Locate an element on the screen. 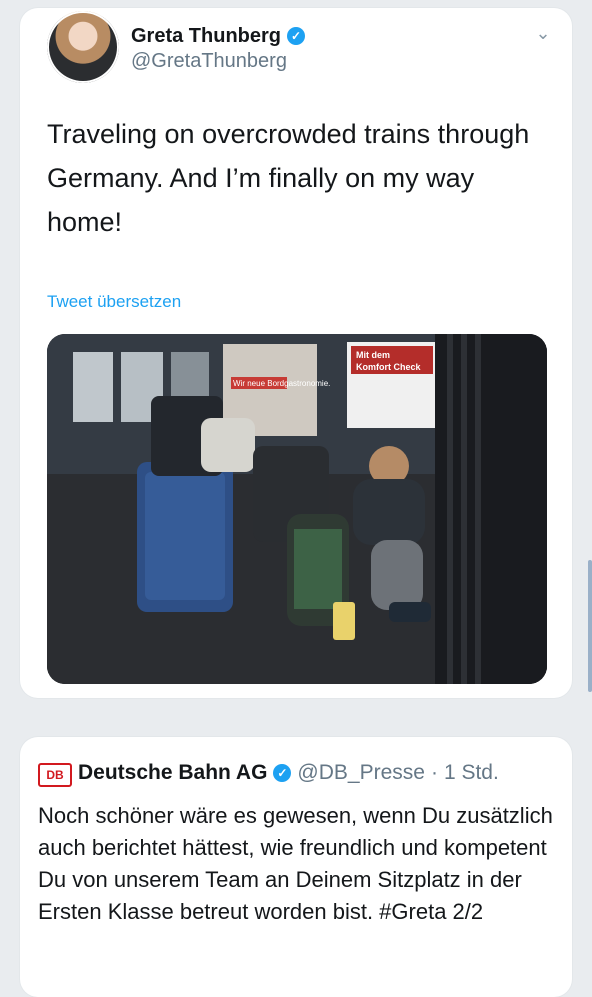 The width and height of the screenshot is (592, 997). reply-author-handle: @DB_Presse is located at coordinates (361, 773).